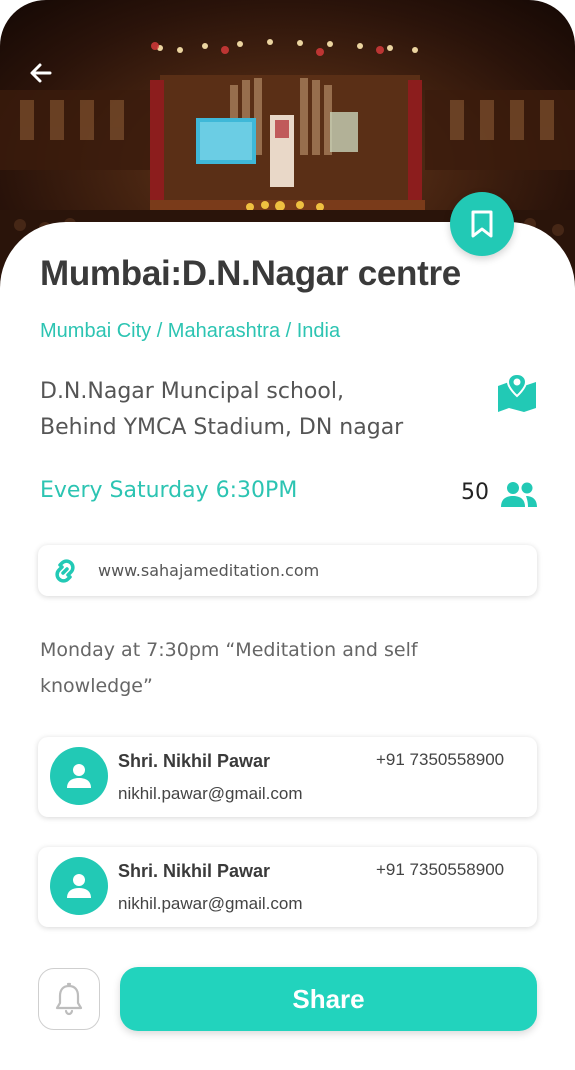 The width and height of the screenshot is (575, 1070). I want to click on location-breadcrumb: Mumbai City / Maharashtra / India, so click(190, 331).